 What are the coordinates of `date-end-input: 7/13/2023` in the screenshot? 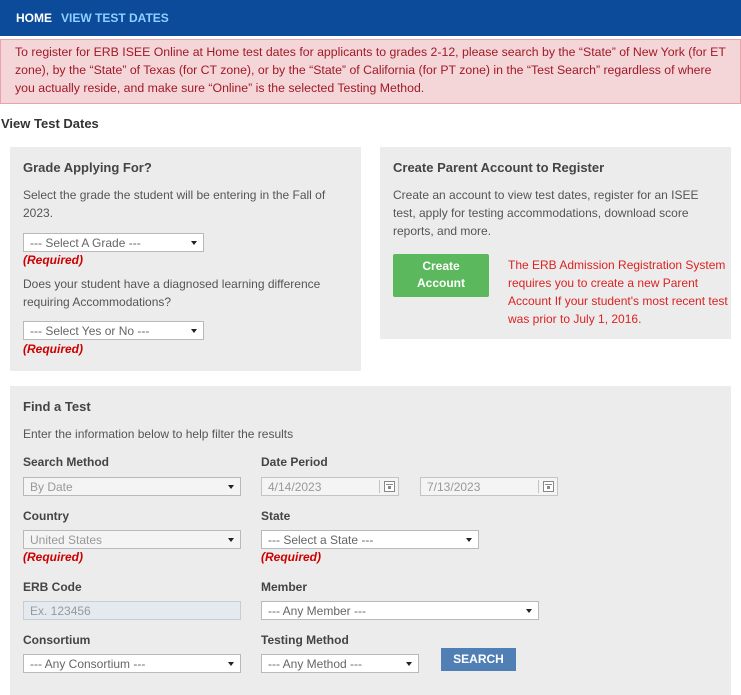 It's located at (489, 486).